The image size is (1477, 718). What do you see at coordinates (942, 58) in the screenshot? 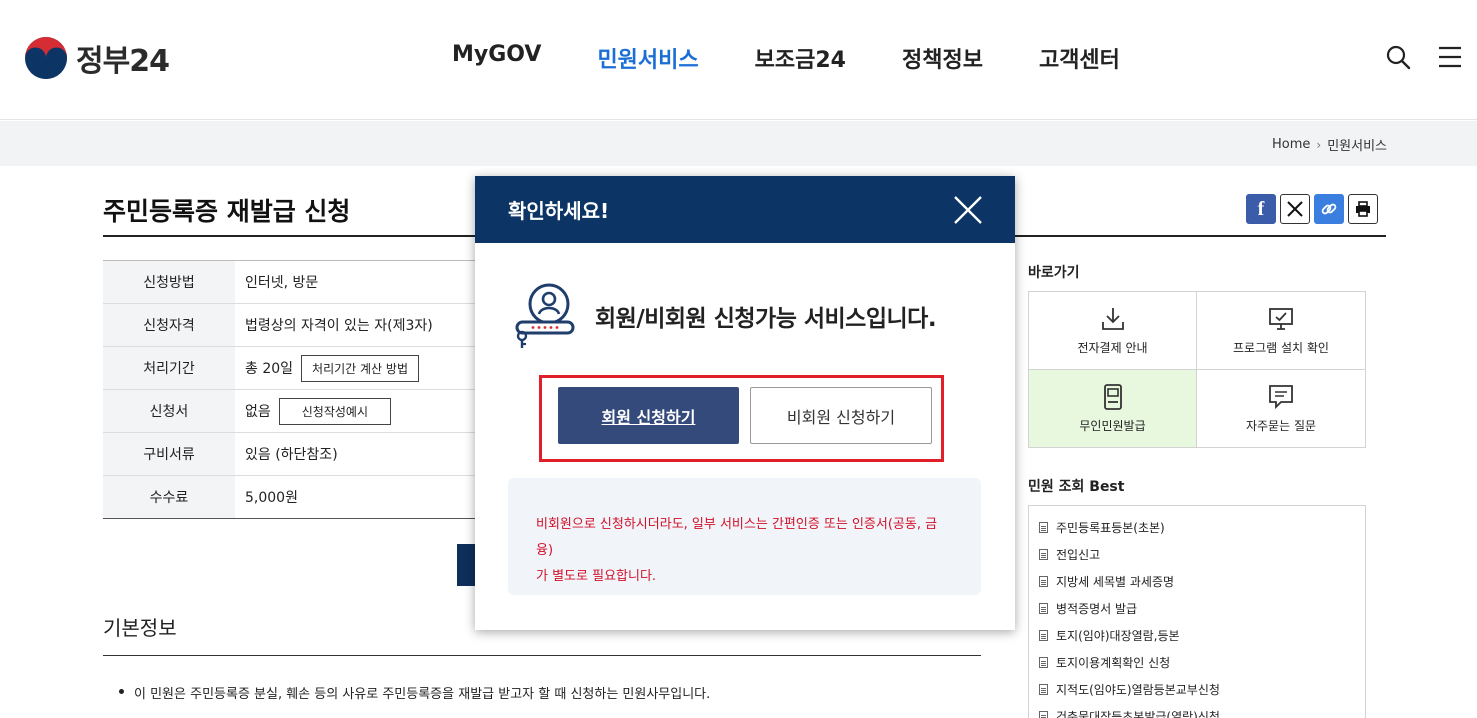
I see `nav-item-policy-info: 정책정보` at bounding box center [942, 58].